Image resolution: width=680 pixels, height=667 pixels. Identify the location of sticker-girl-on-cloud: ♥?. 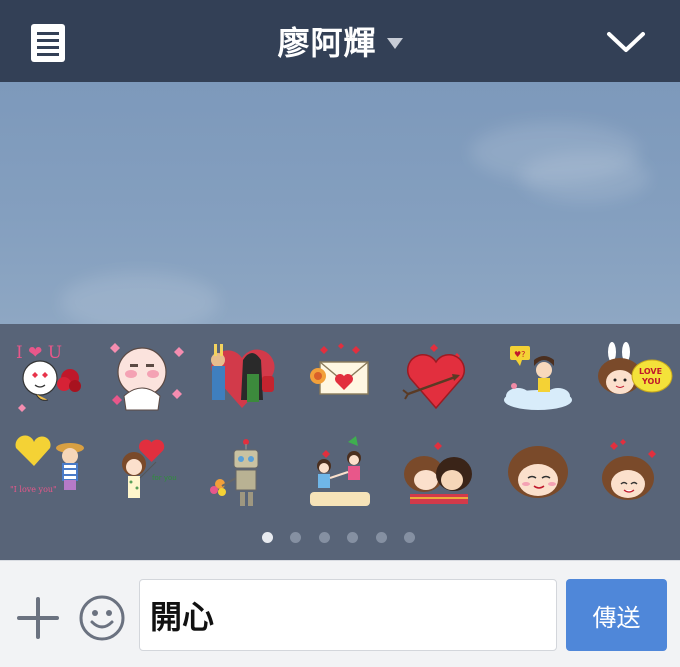
(538, 376).